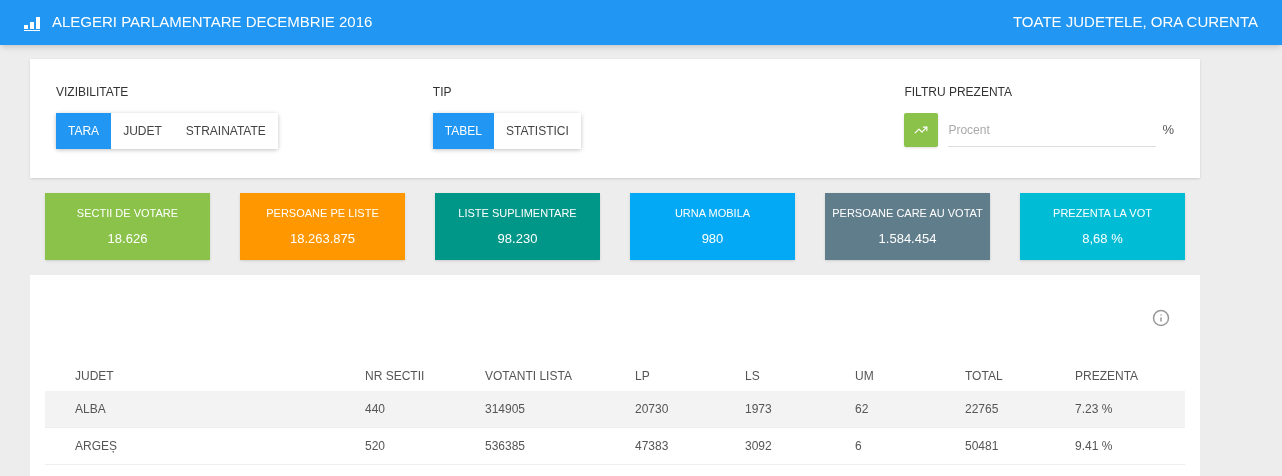  What do you see at coordinates (142, 131) in the screenshot?
I see `toggle-option: JUDET` at bounding box center [142, 131].